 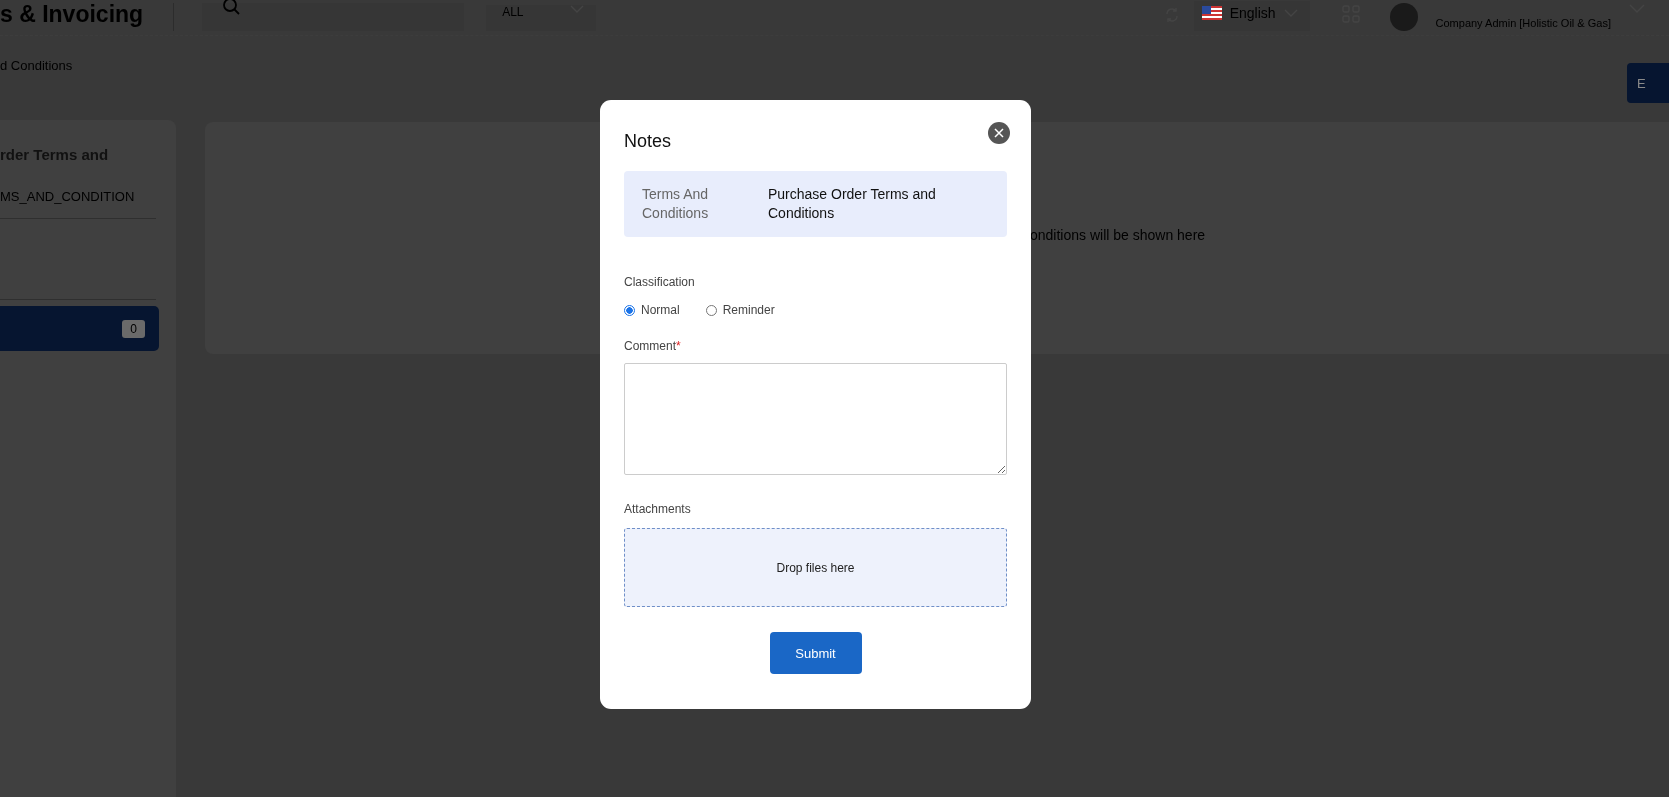 What do you see at coordinates (648, 141) in the screenshot?
I see `dialog-title: Notes` at bounding box center [648, 141].